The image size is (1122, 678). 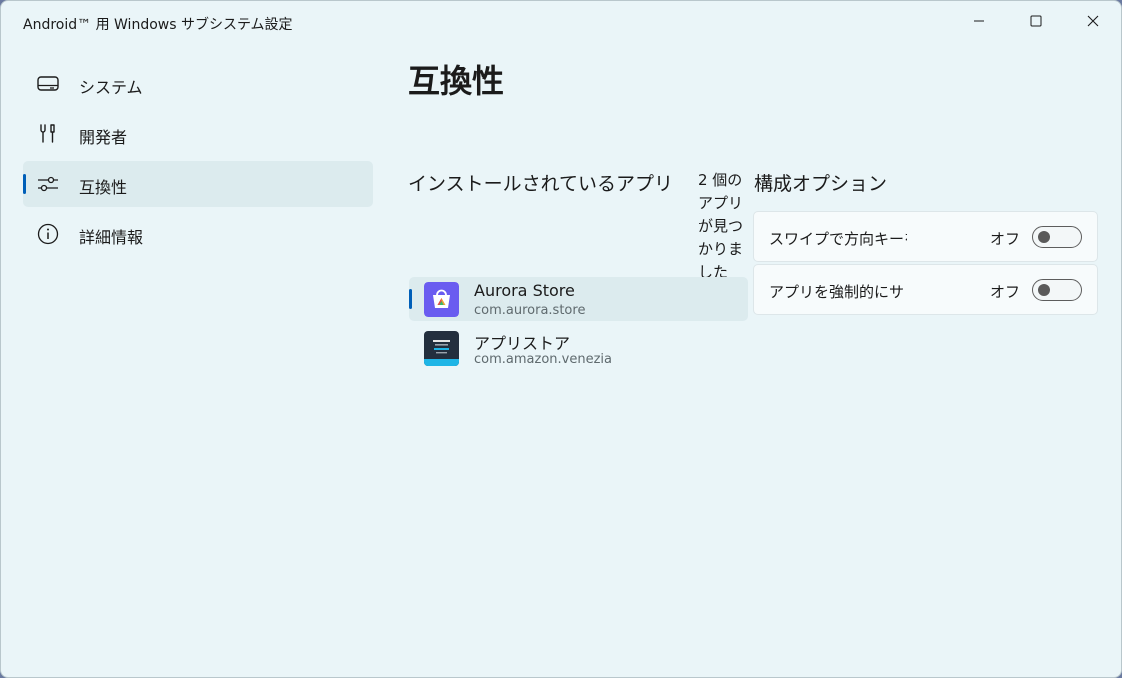 I want to click on minimize-button, so click(x=979, y=21).